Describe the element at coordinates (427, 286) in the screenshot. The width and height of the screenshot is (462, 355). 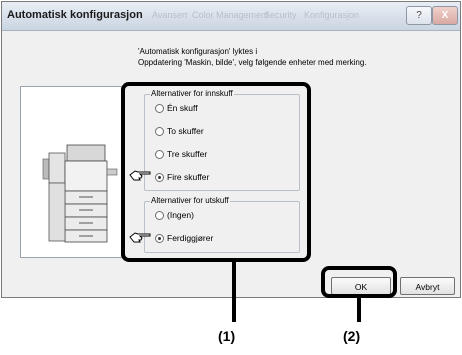
I see `cancel-button: Avbryt` at that location.